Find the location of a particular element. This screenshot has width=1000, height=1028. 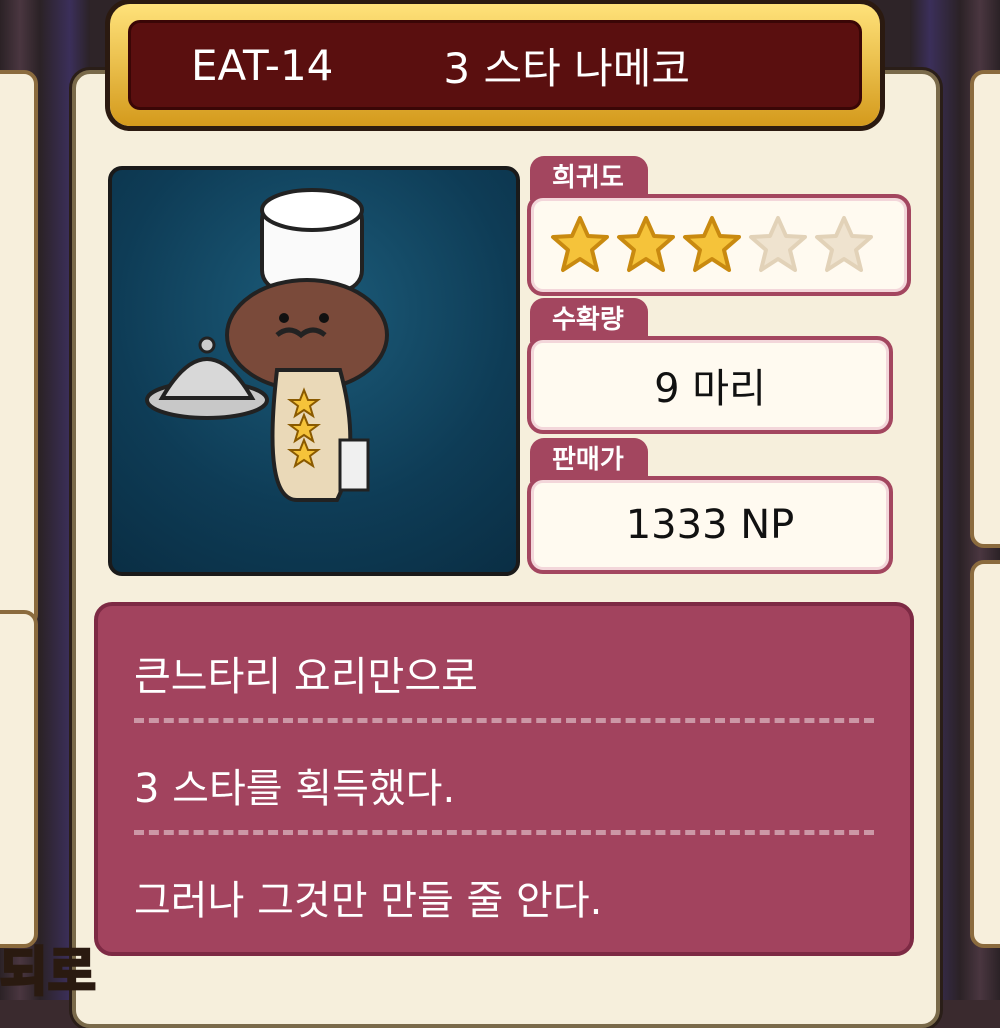

title-banner: EAT-14 3 스타 나메코 is located at coordinates (495, 65).